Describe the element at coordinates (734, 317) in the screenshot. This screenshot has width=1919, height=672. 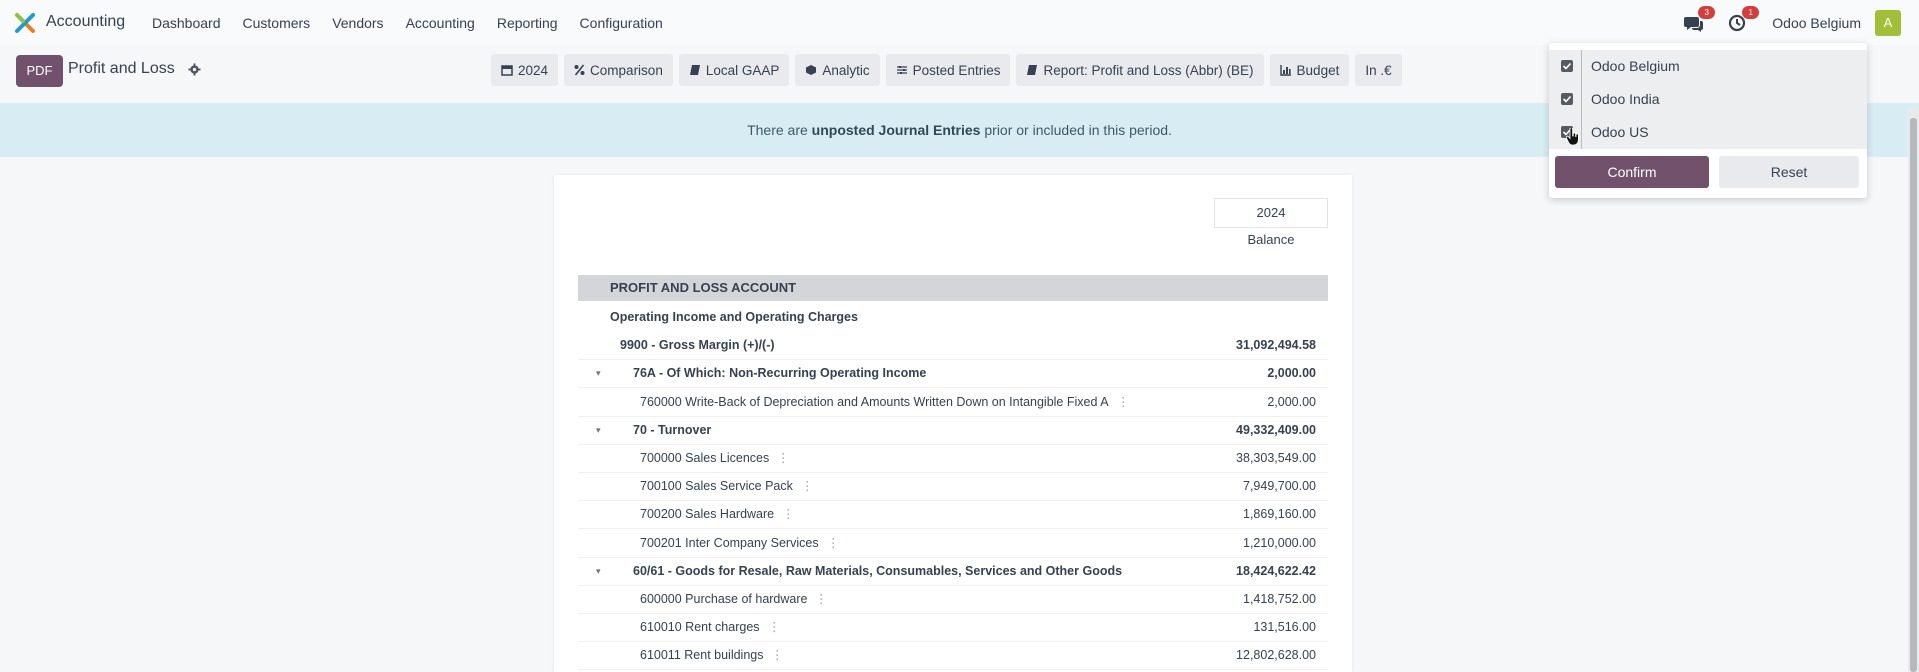
I see `line-label: Operating Income and Operating Charges` at that location.